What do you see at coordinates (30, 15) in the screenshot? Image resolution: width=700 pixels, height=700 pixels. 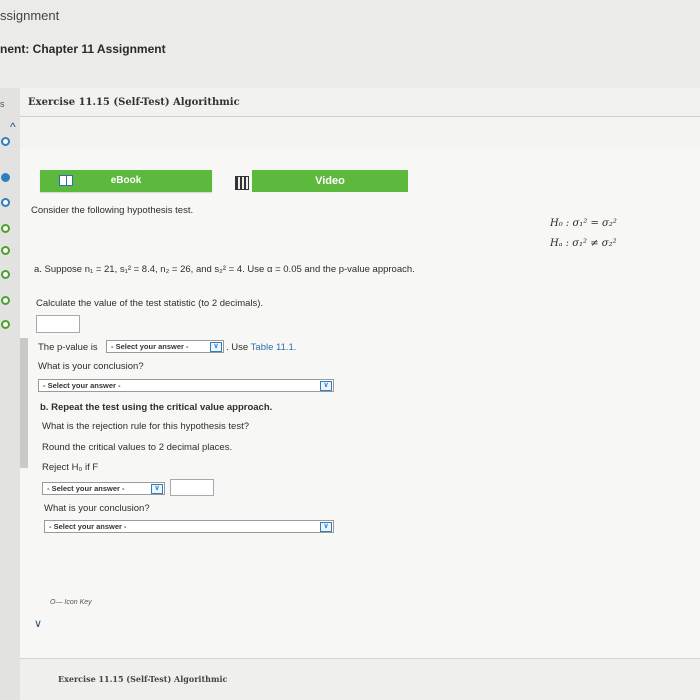 I see `assignment-title: ssignment` at bounding box center [30, 15].